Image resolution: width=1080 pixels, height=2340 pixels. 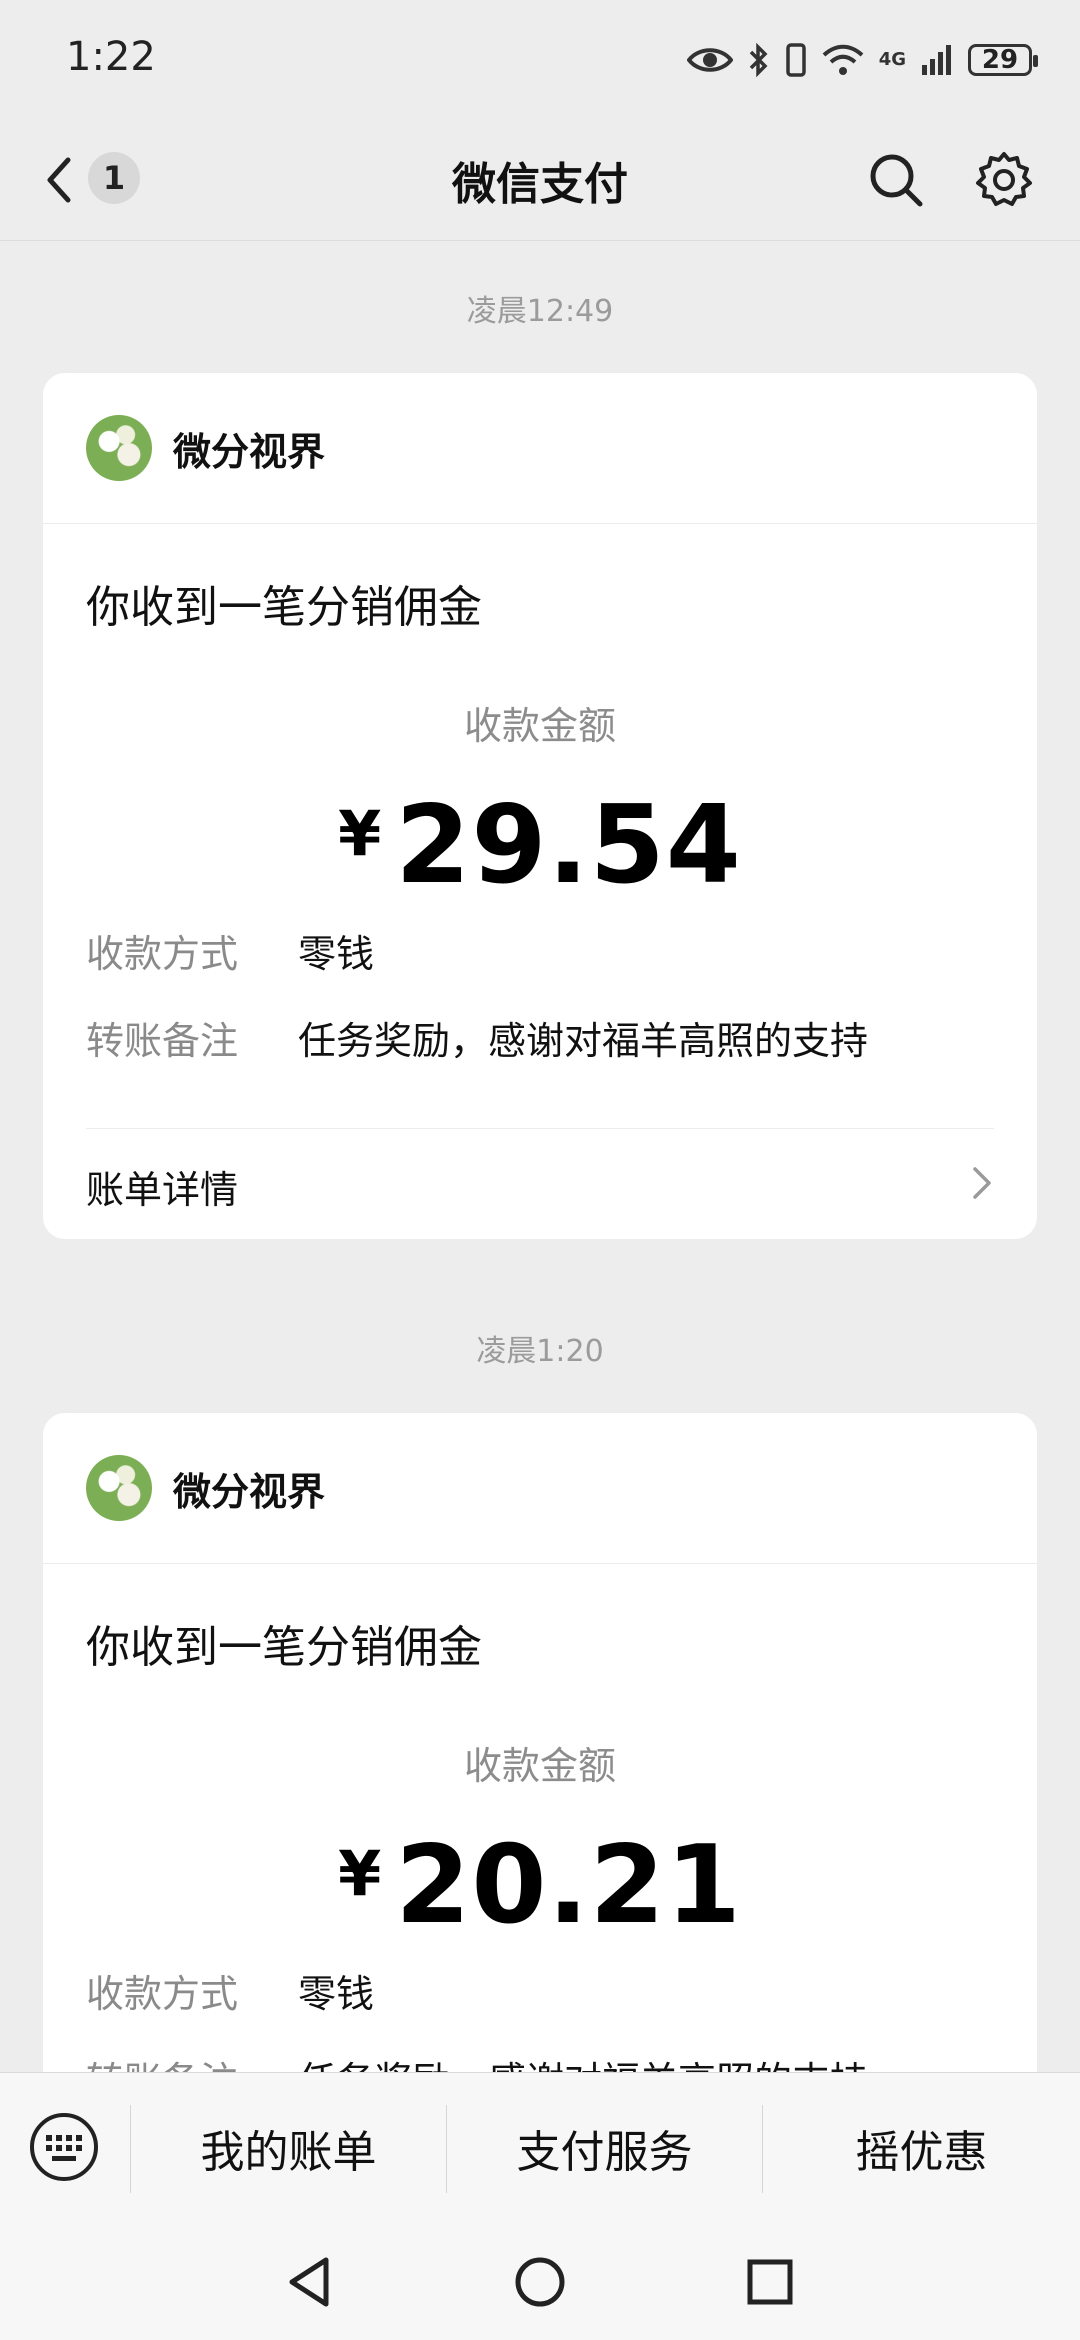 What do you see at coordinates (162, 1186) in the screenshot?
I see `bill-detail-link: 账单详情` at bounding box center [162, 1186].